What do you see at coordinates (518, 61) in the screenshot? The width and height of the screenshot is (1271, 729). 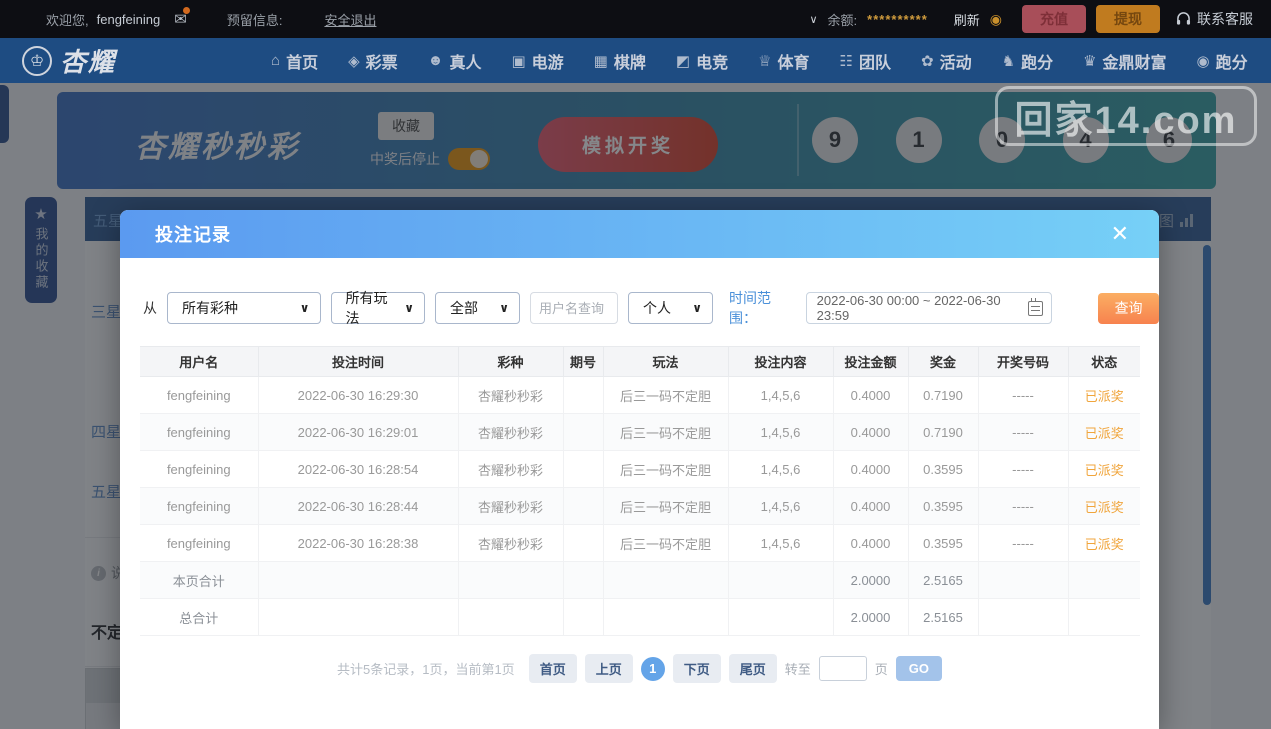 I see `egame-icon: ▣` at bounding box center [518, 61].